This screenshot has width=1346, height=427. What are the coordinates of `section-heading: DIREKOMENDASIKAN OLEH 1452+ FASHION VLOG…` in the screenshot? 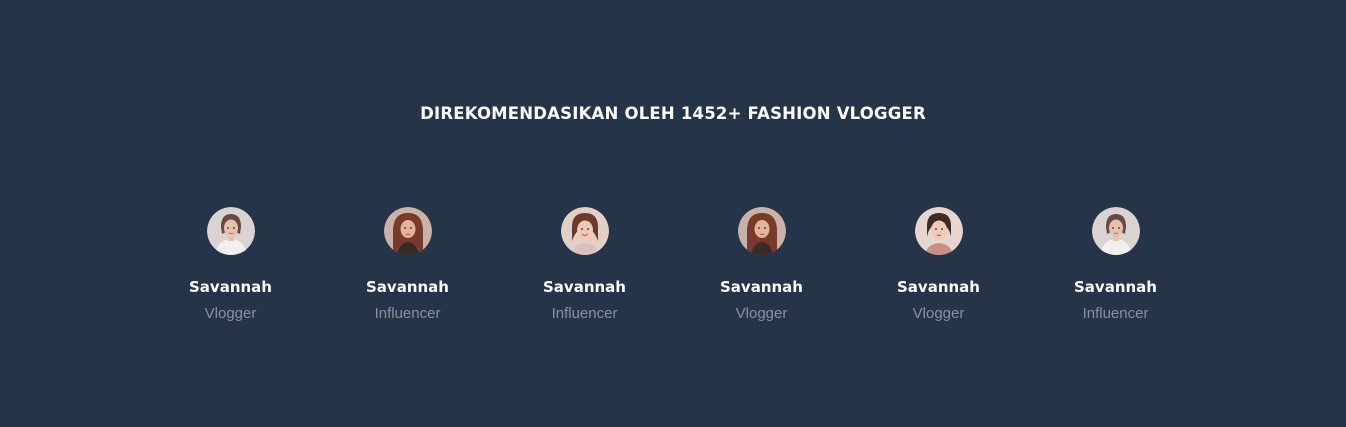 It's located at (673, 113).